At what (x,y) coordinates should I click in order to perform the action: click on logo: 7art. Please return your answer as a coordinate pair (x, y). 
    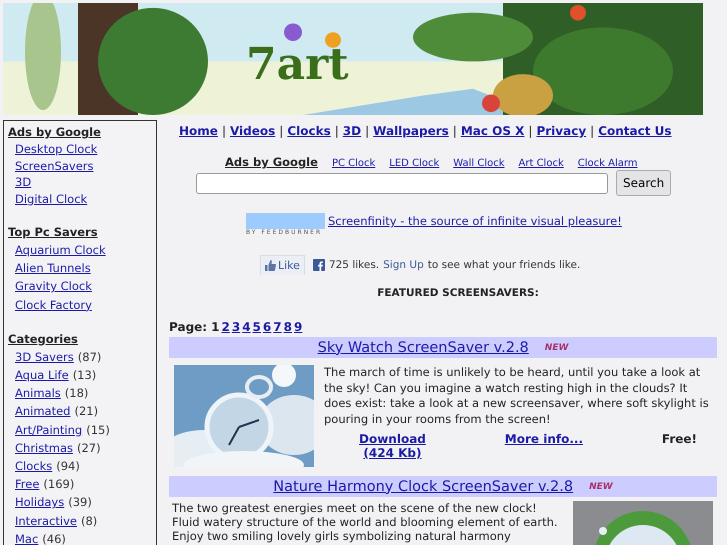
    Looking at the image, I should click on (297, 65).